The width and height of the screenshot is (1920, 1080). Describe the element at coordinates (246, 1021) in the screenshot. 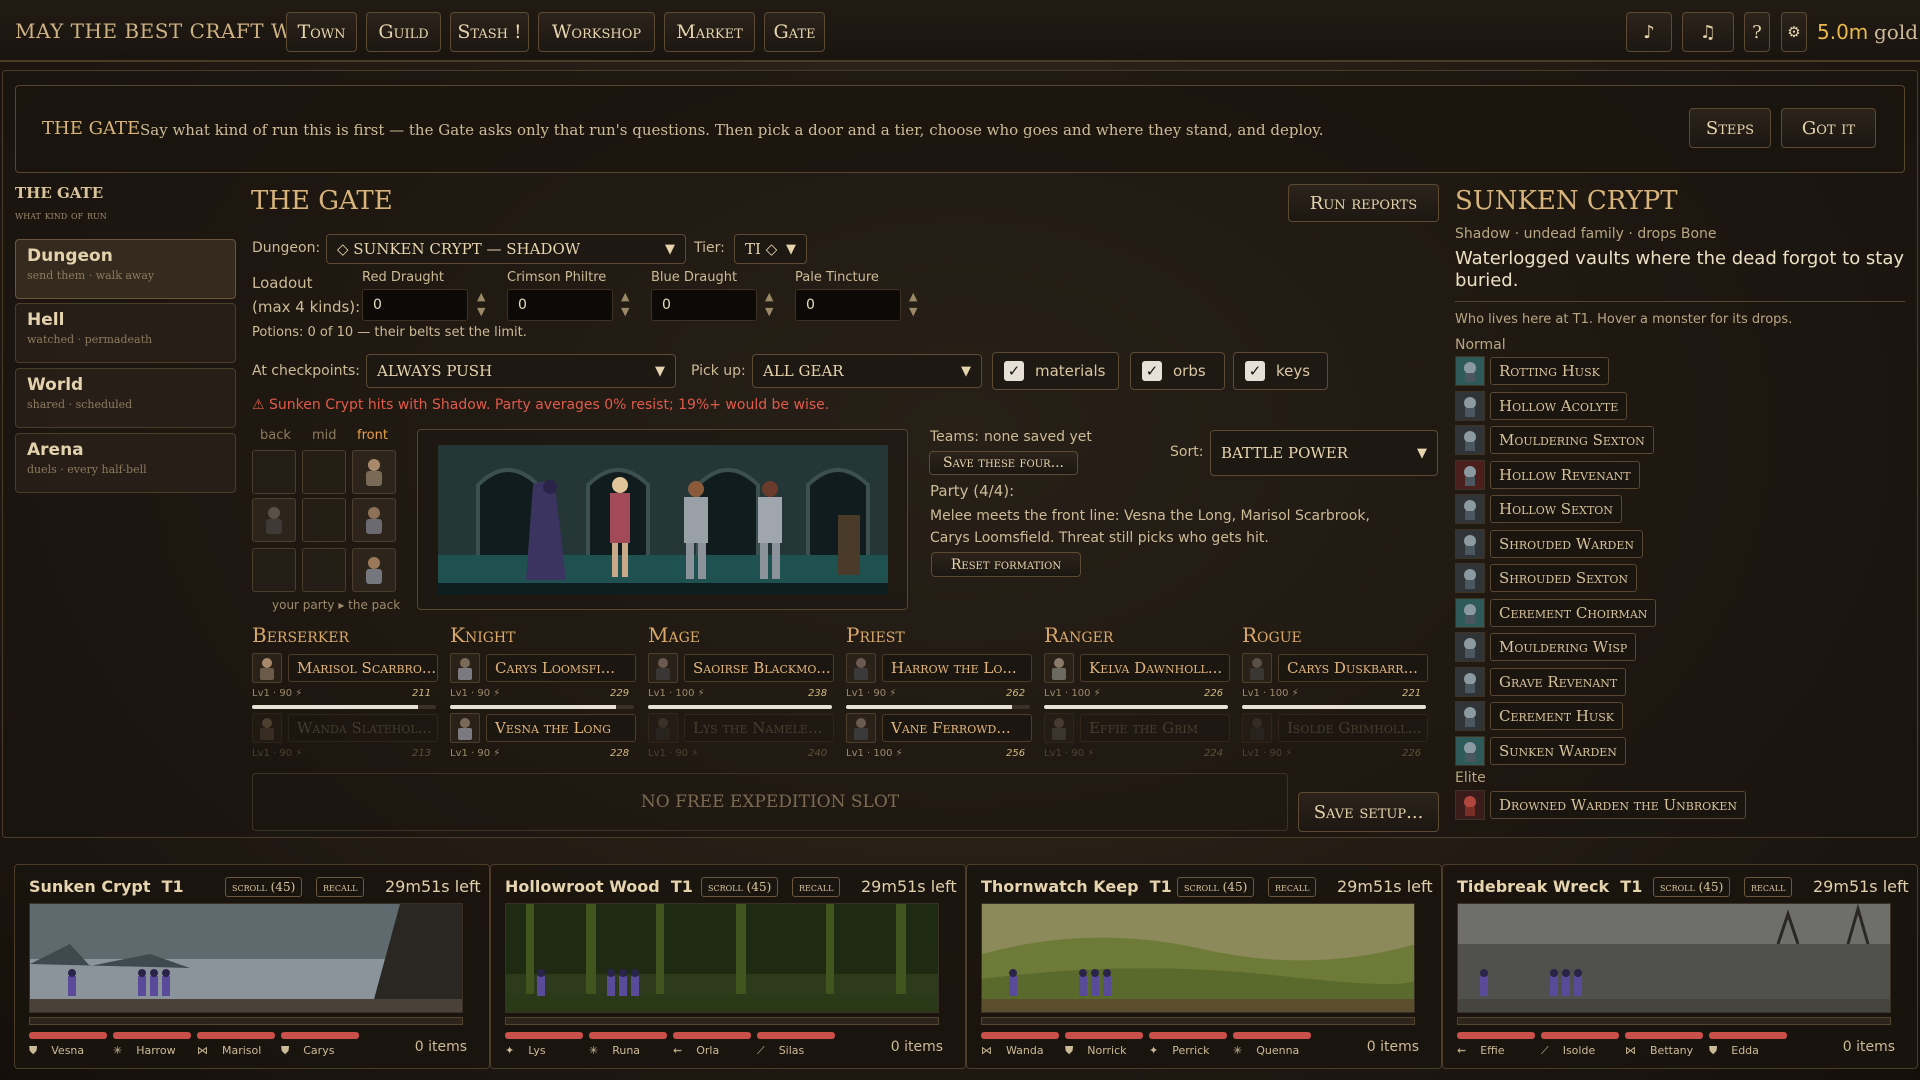

I see `expedition-progress-track` at that location.